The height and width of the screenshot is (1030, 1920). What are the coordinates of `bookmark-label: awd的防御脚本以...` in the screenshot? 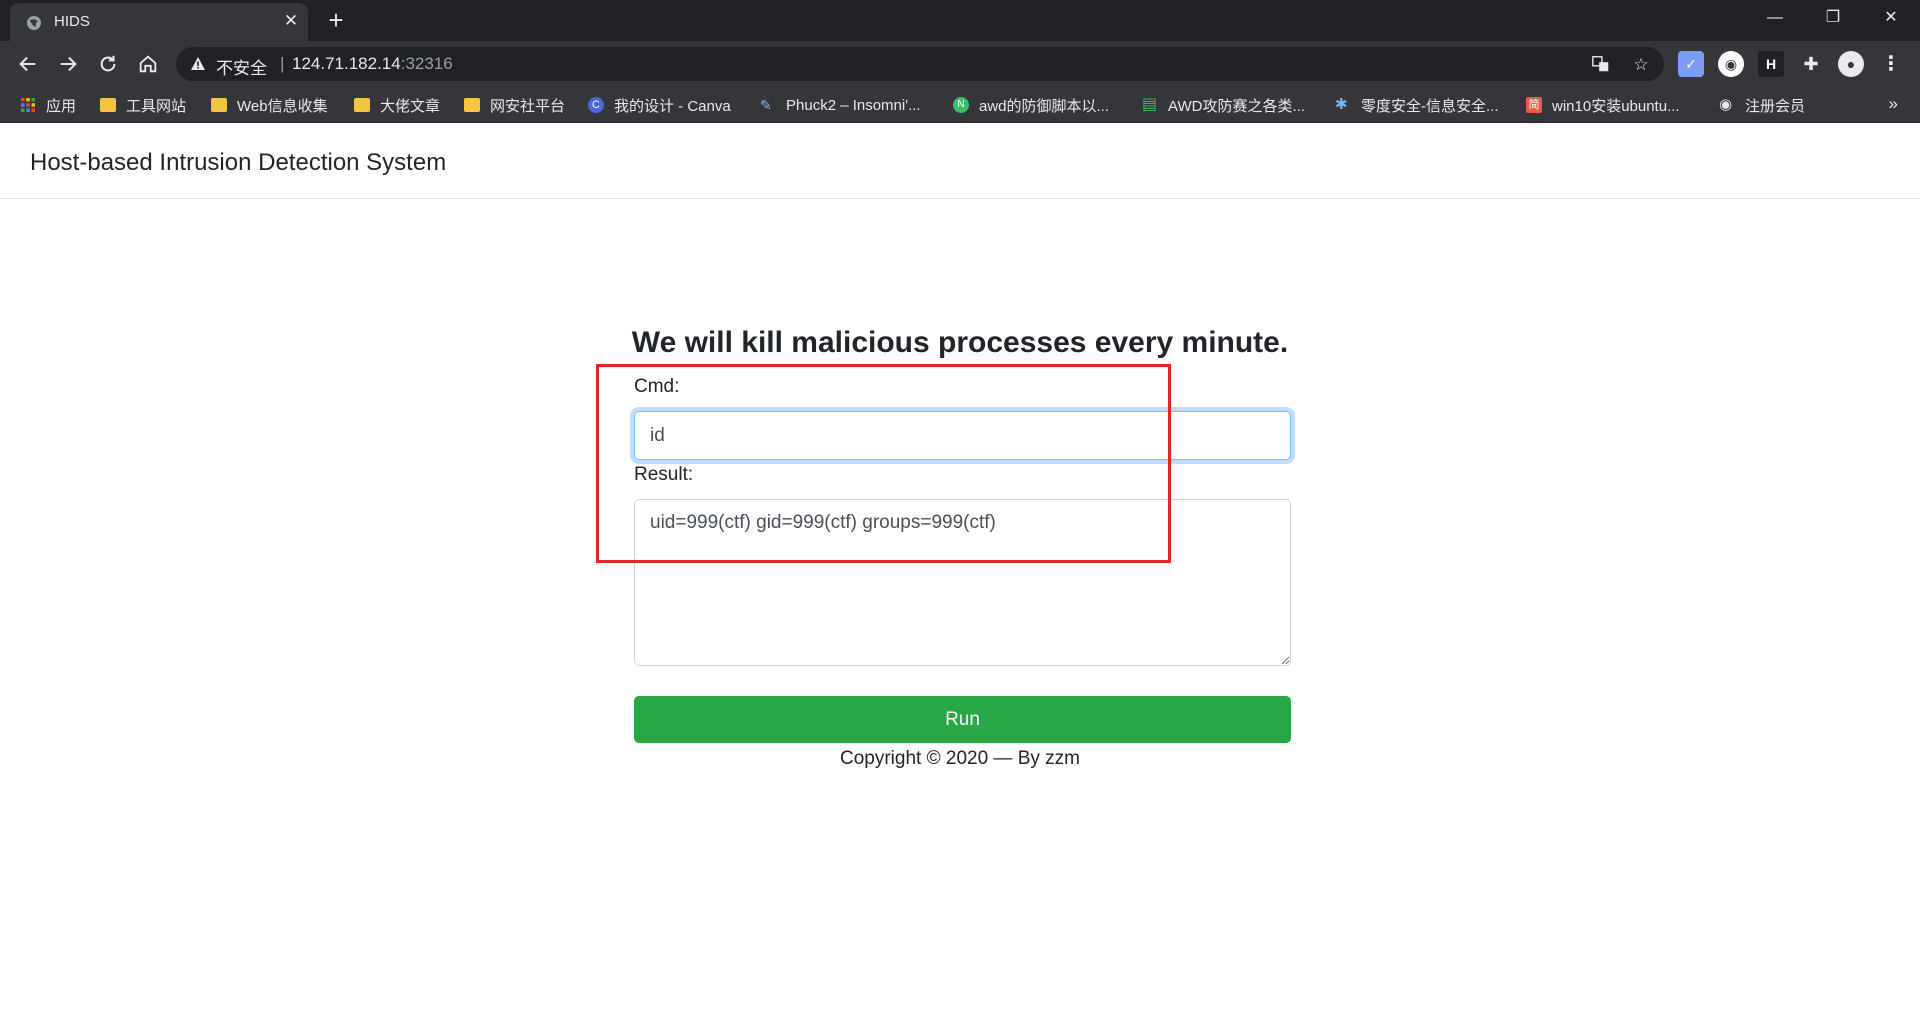 It's located at (1044, 106).